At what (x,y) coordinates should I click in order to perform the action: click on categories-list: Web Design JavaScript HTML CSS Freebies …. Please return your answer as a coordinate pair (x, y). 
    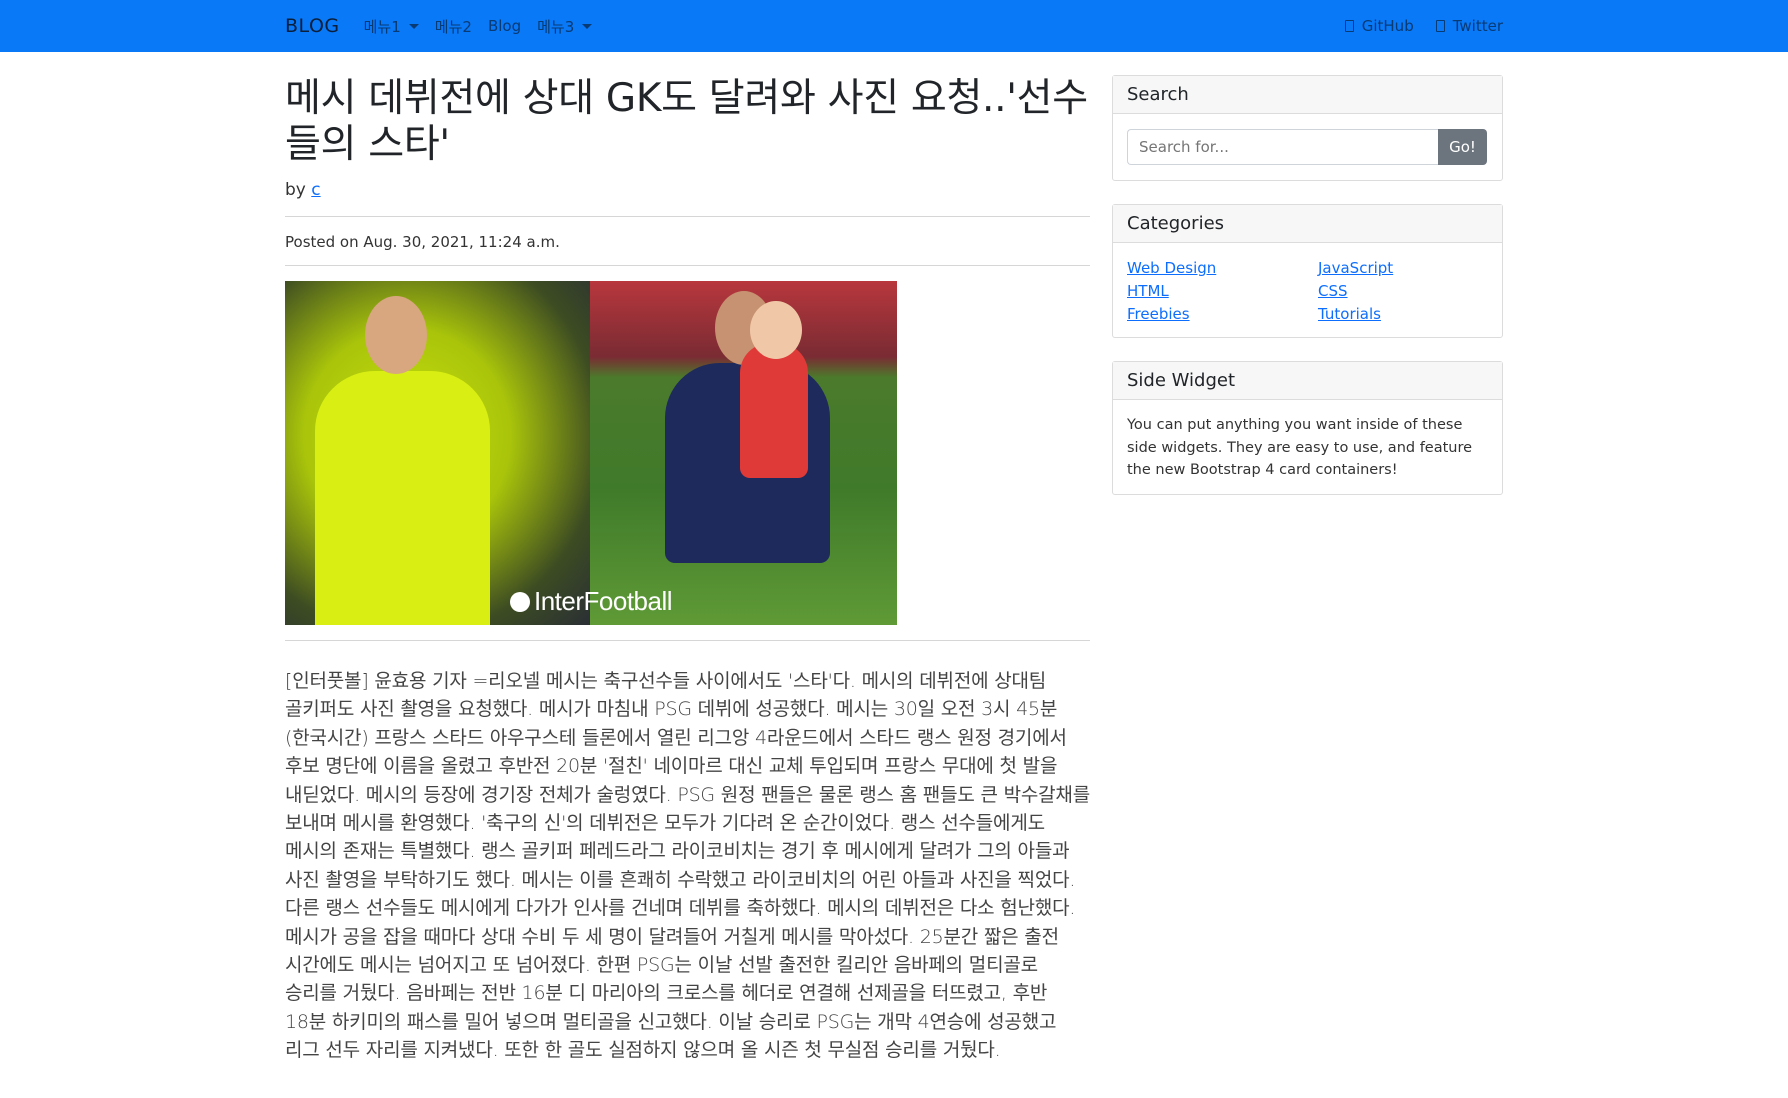
    Looking at the image, I should click on (1307, 291).